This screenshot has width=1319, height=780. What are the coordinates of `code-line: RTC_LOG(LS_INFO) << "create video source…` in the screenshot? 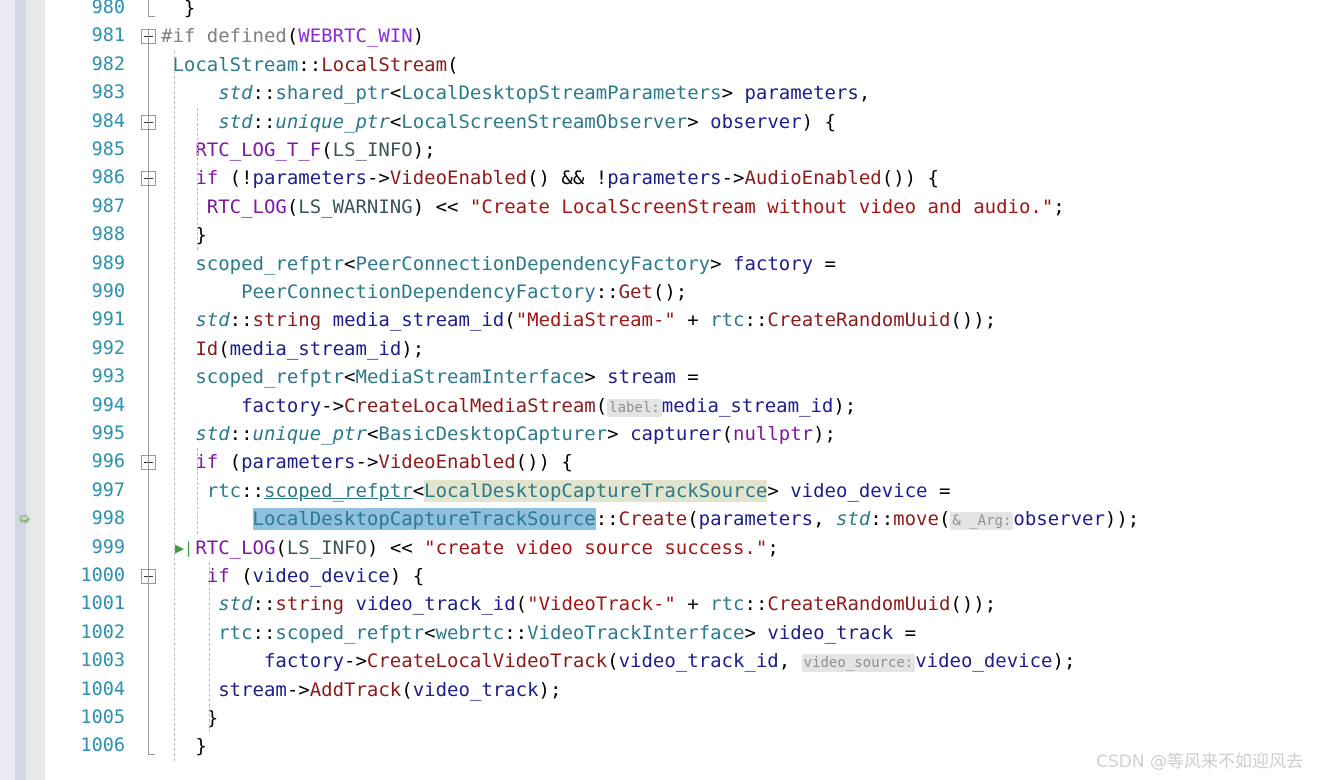 It's located at (469, 548).